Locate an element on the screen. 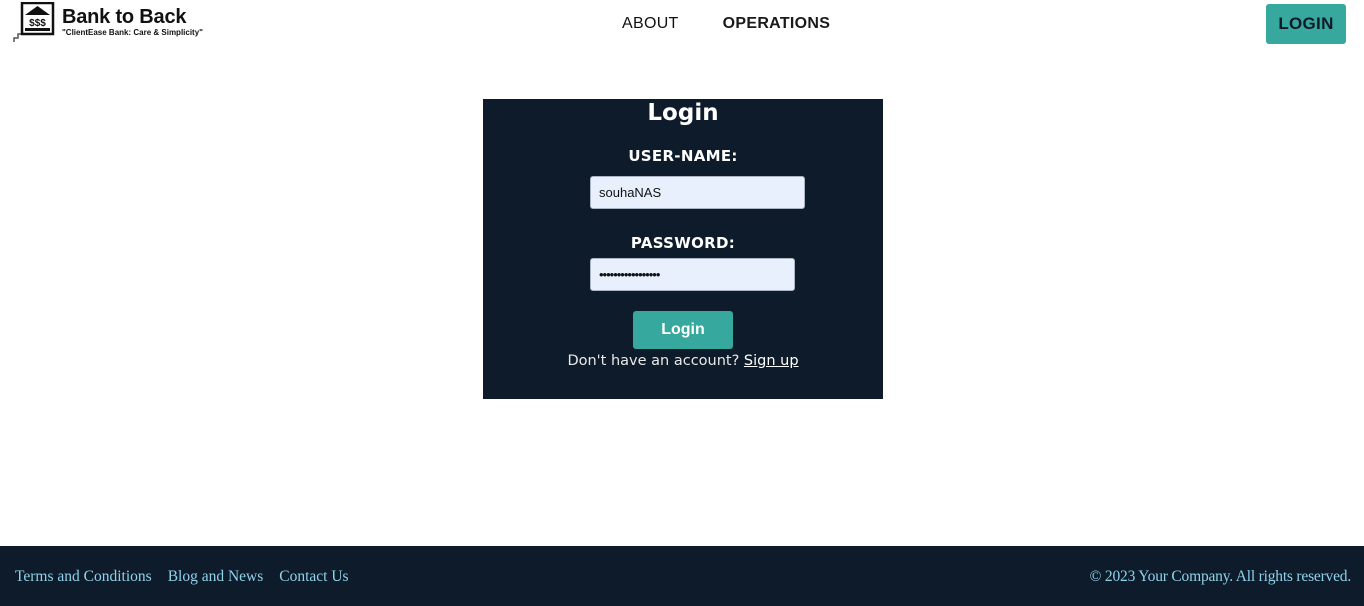 This screenshot has width=1364, height=606. signup-row: Don't have an account? Sign up is located at coordinates (683, 361).